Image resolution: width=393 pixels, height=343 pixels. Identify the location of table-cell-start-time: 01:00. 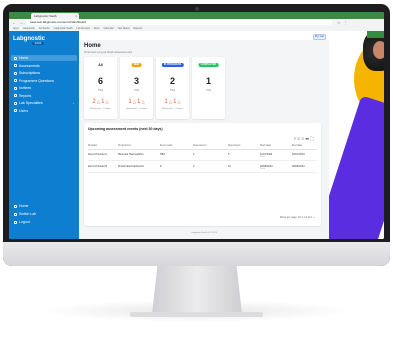
(263, 169).